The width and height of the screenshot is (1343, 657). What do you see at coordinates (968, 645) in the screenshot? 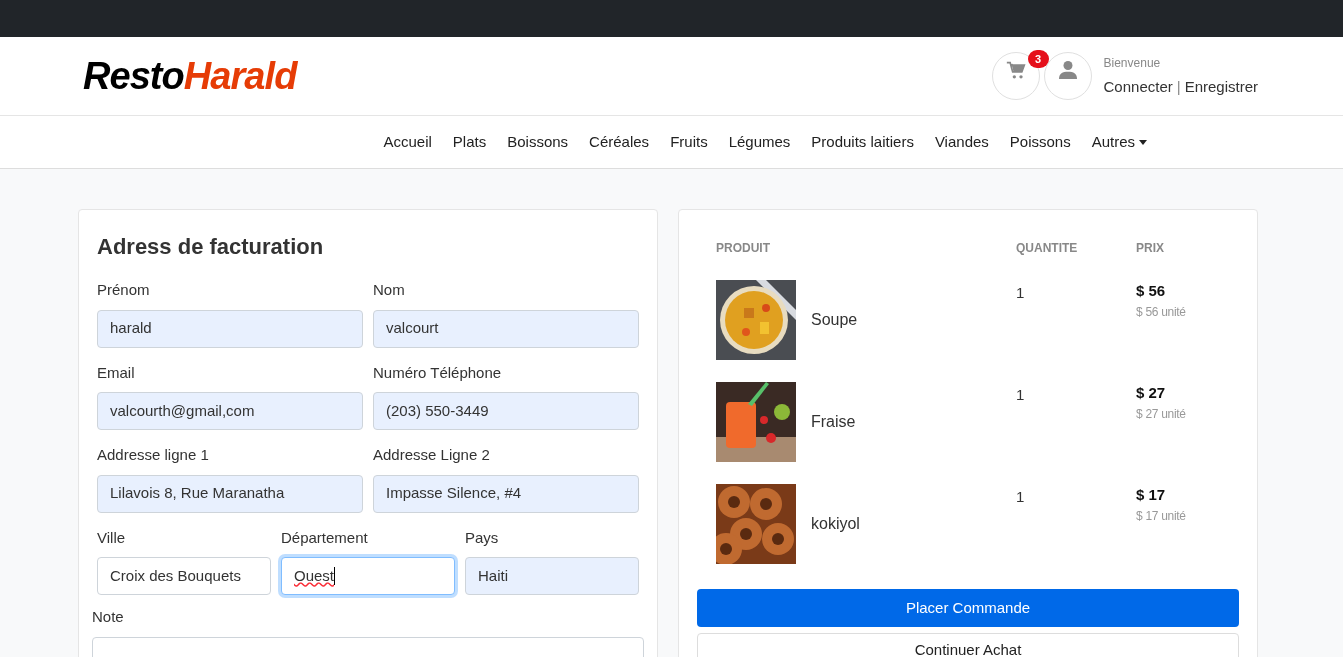
I see `continue-shopping-button: Continuer Achat` at bounding box center [968, 645].